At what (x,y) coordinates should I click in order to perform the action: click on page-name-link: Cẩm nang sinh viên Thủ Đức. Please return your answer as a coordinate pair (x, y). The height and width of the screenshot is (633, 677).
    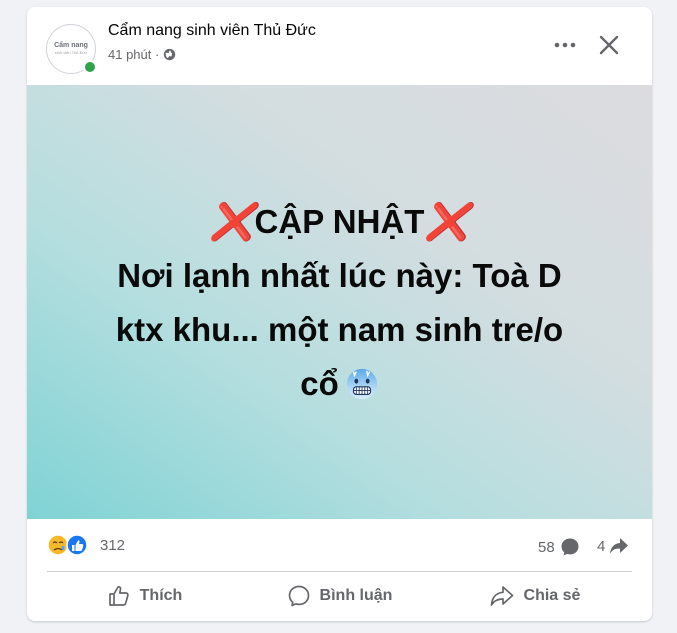
    Looking at the image, I should click on (212, 31).